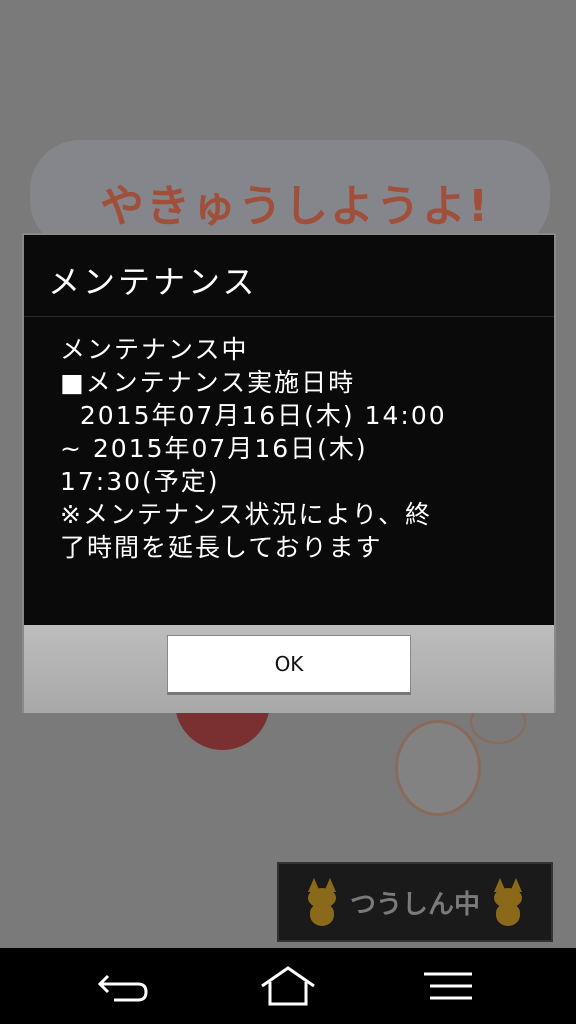 The height and width of the screenshot is (1024, 576). I want to click on connecting-text: つうしん中, so click(414, 904).